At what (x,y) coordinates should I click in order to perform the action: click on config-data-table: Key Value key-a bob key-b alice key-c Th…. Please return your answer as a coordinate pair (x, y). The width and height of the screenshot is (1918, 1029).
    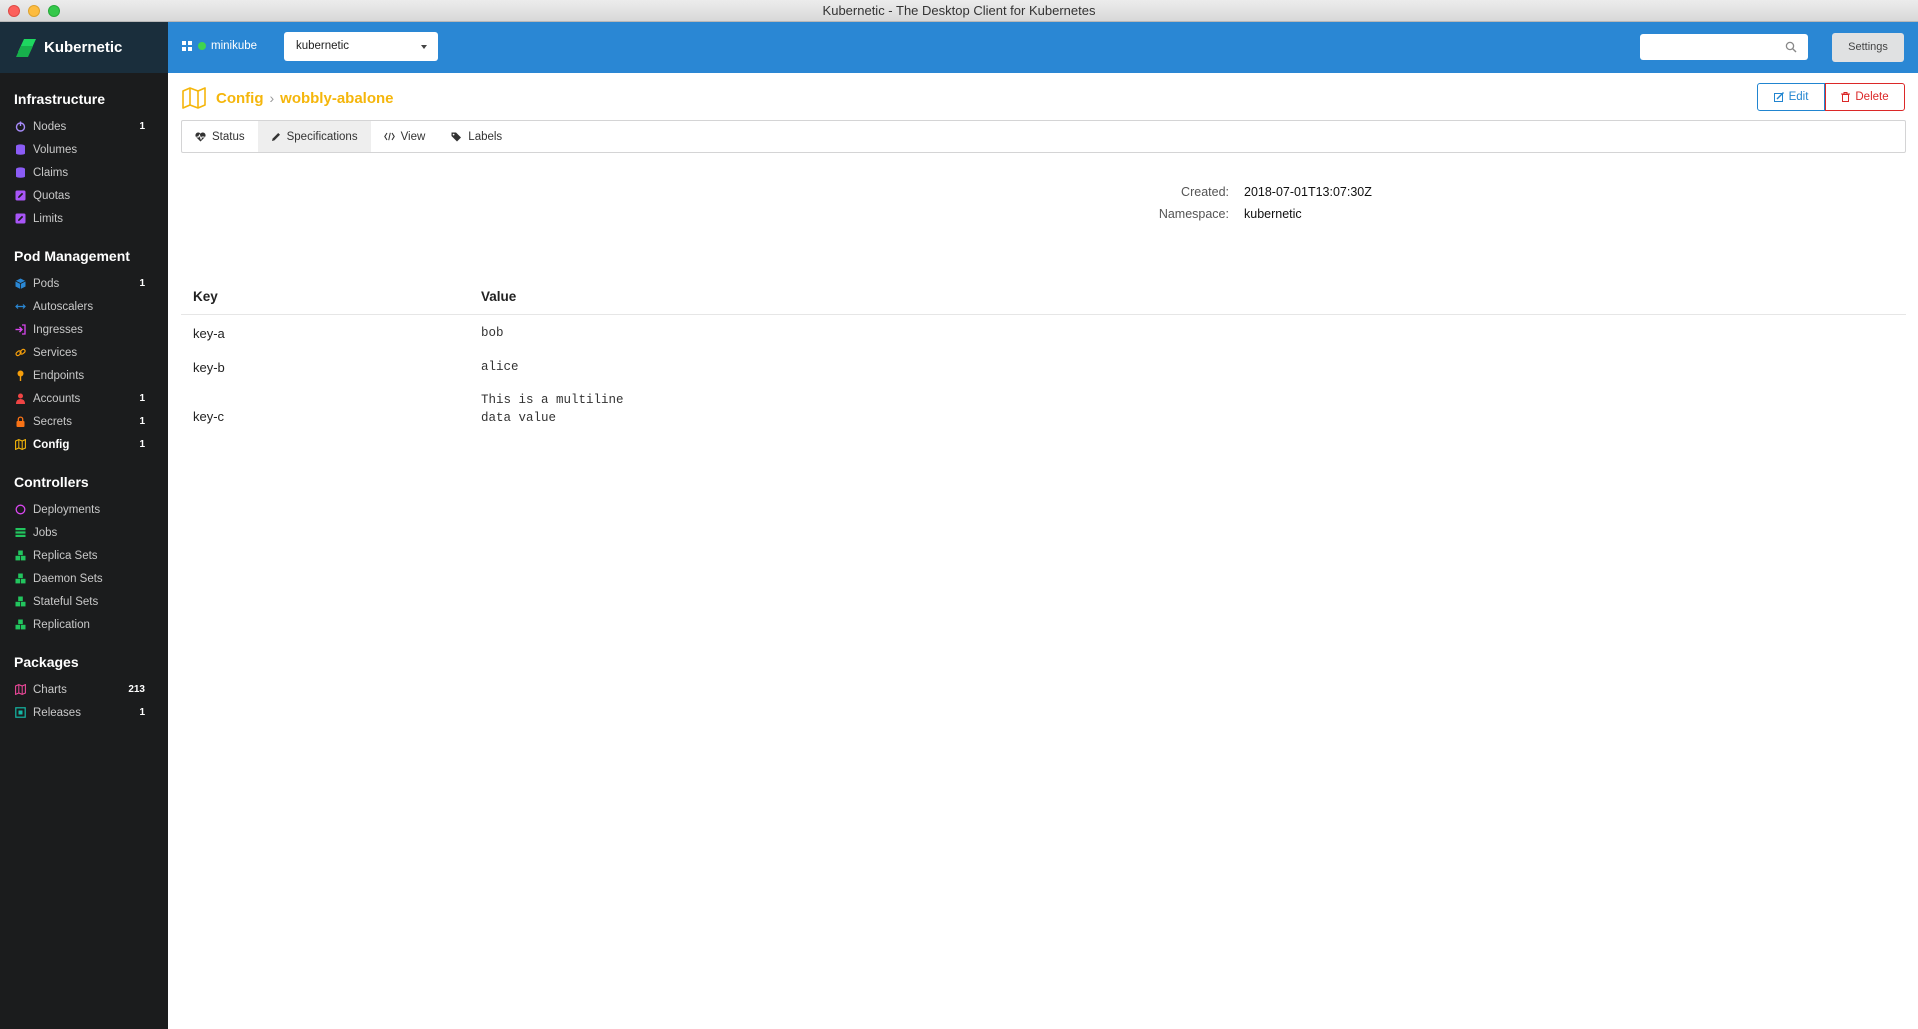
    Looking at the image, I should click on (1043, 357).